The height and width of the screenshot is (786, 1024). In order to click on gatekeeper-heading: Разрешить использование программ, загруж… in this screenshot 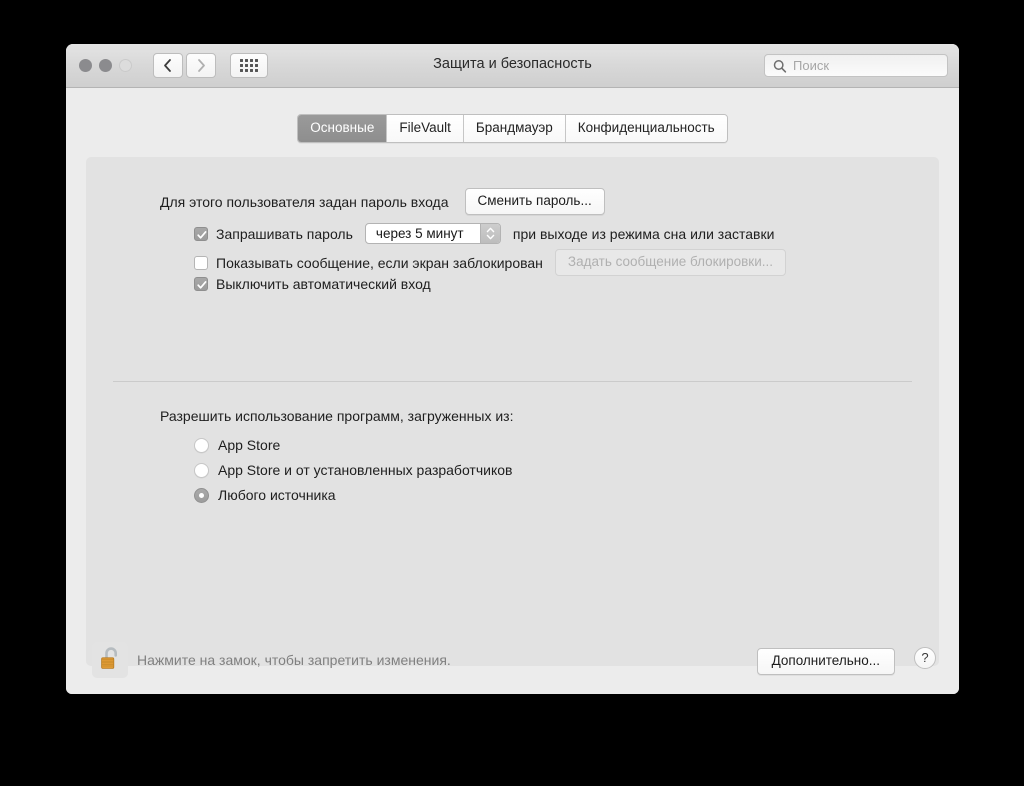, I will do `click(337, 416)`.